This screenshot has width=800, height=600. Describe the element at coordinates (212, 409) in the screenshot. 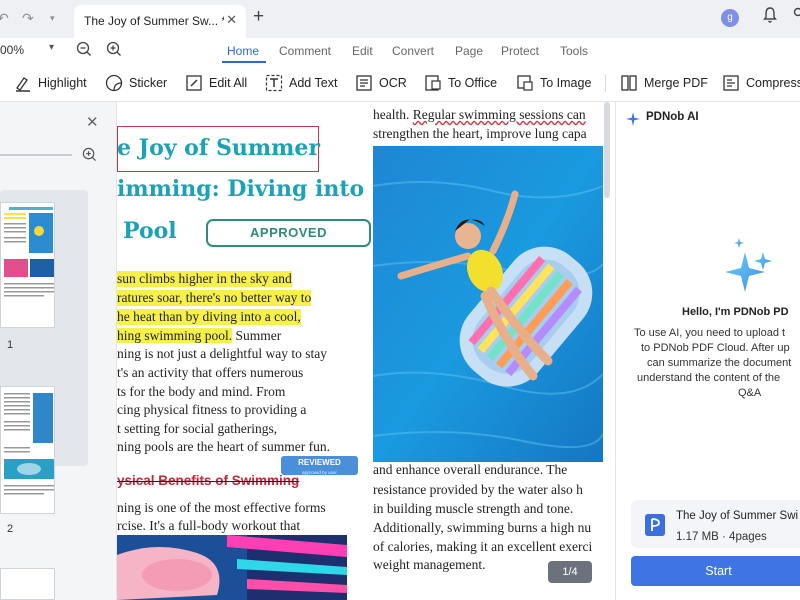

I see `body-line: cing physical fitness to providing a` at that location.